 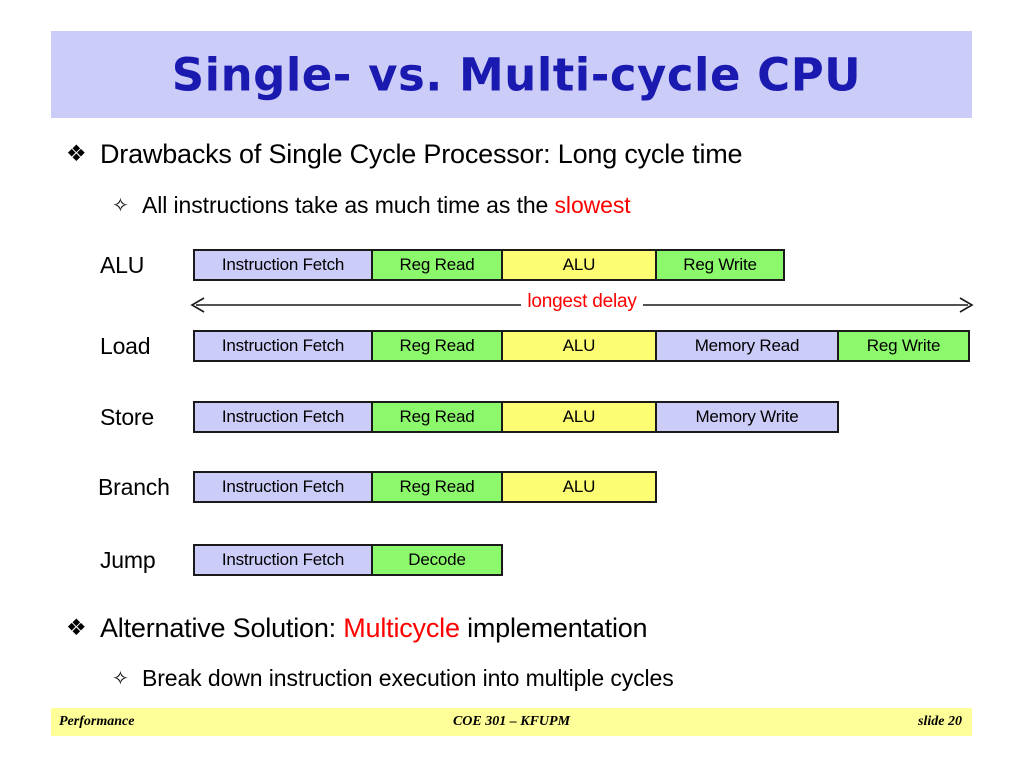 What do you see at coordinates (128, 560) in the screenshot?
I see `row-label-jump: Jump` at bounding box center [128, 560].